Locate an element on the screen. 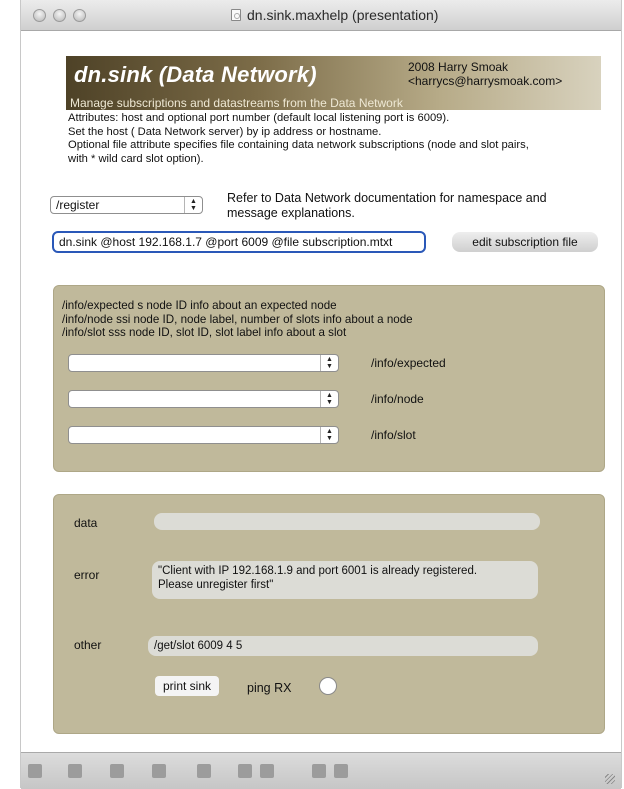 The width and height of the screenshot is (624, 789). attributes-line: with * wild card slot option). is located at coordinates (136, 158).